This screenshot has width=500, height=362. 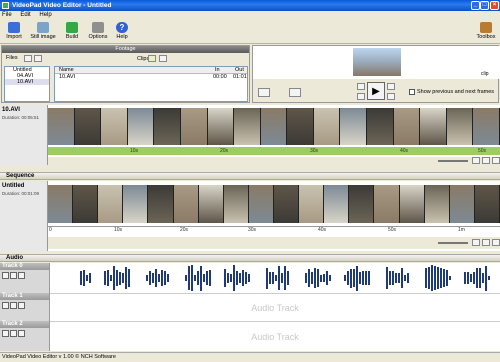 I want to click on show-frames-checkbox, so click(x=412, y=92).